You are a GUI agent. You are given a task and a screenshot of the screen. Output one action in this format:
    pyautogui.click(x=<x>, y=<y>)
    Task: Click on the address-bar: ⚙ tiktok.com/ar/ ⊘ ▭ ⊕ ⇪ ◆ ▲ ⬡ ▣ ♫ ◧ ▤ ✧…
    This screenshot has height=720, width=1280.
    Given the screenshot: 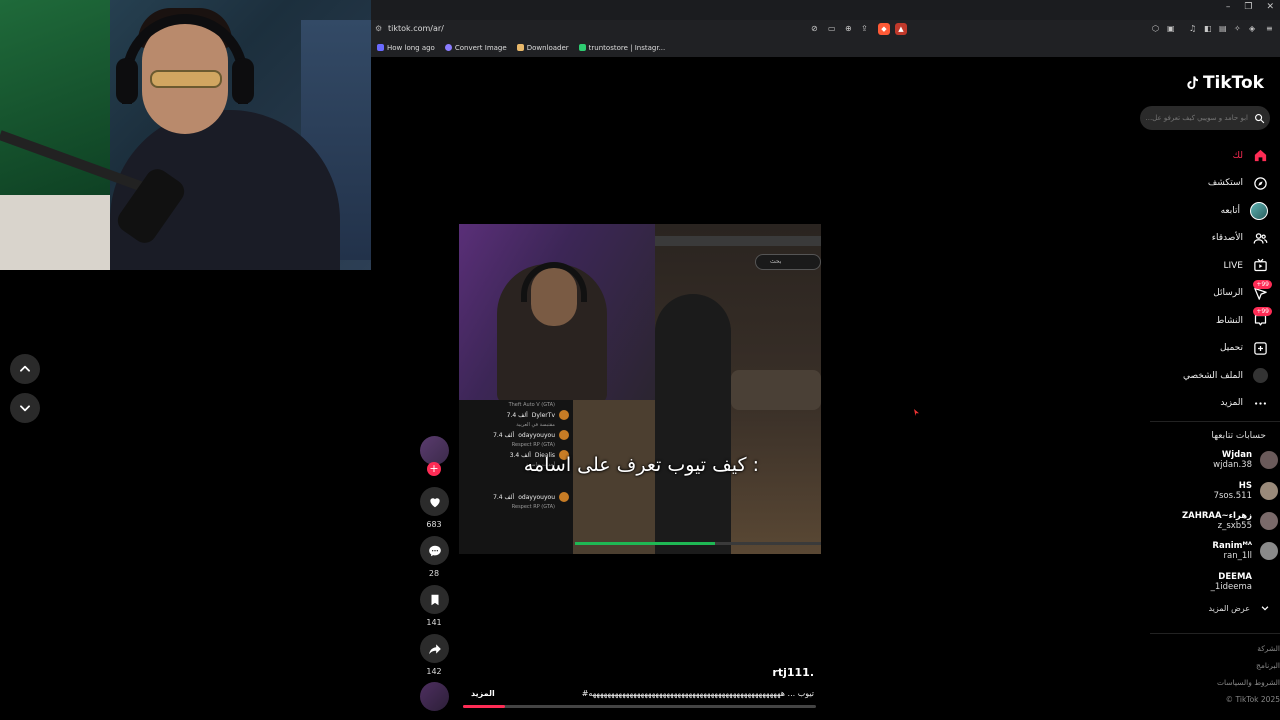 What is the action you would take?
    pyautogui.click(x=825, y=29)
    